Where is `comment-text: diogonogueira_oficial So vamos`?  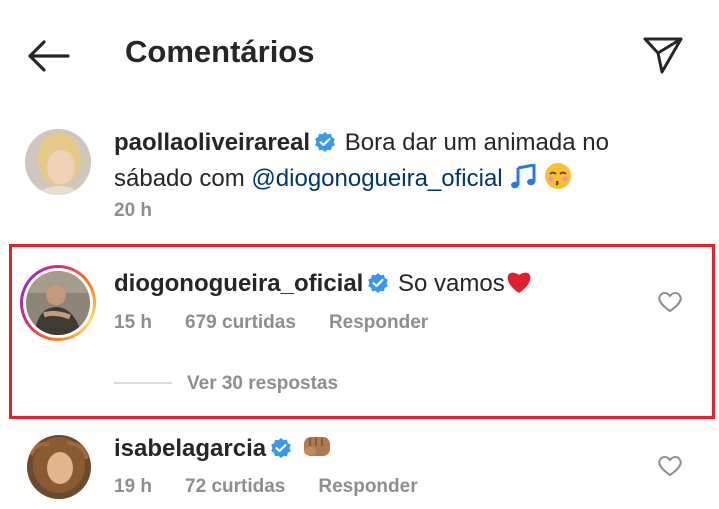 comment-text: diogonogueira_oficial So vamos is located at coordinates (374, 284).